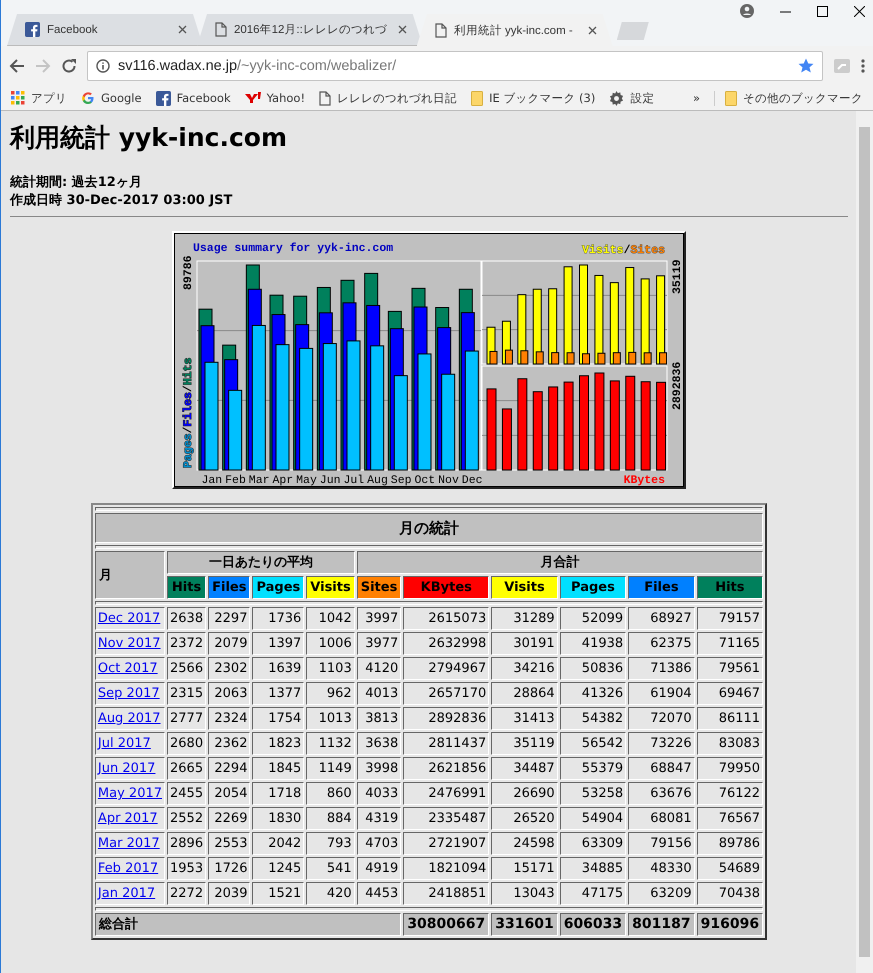 The width and height of the screenshot is (873, 973). Describe the element at coordinates (127, 768) in the screenshot. I see `month-link: Jun 2017` at that location.